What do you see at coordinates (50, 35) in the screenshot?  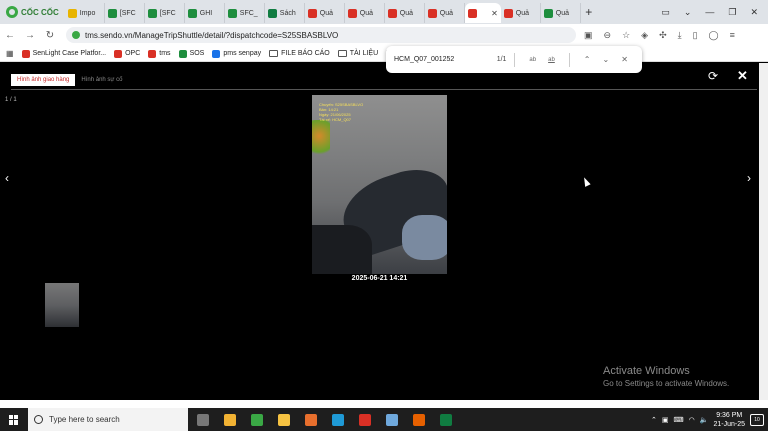 I see `reload-button: ↻` at bounding box center [50, 35].